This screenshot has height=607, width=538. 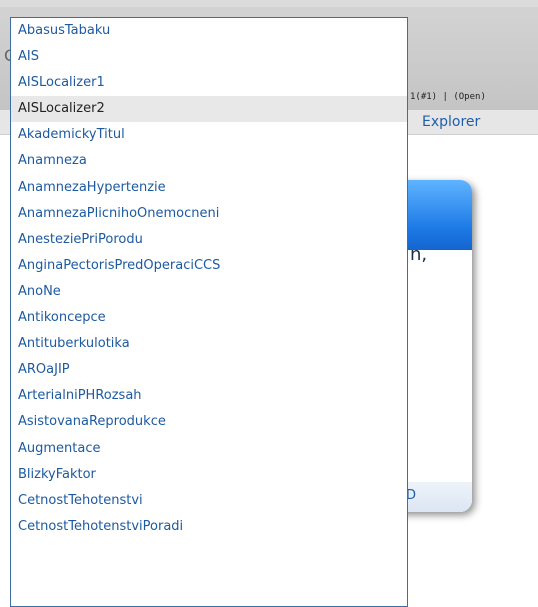 What do you see at coordinates (209, 422) in the screenshot?
I see `list-item: AsistovanaReprodukce` at bounding box center [209, 422].